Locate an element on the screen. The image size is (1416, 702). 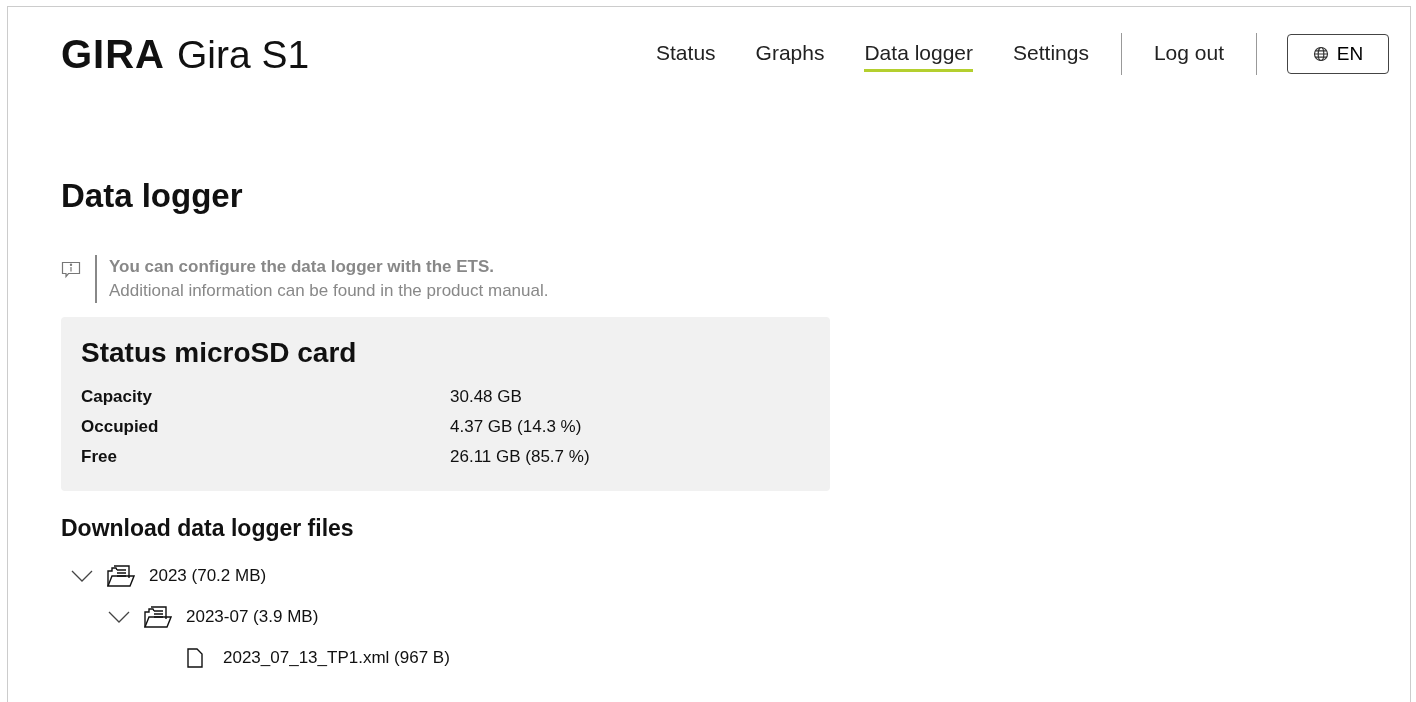
info-heading: You can configure the data logger with the ETS. is located at coordinates (302, 267).